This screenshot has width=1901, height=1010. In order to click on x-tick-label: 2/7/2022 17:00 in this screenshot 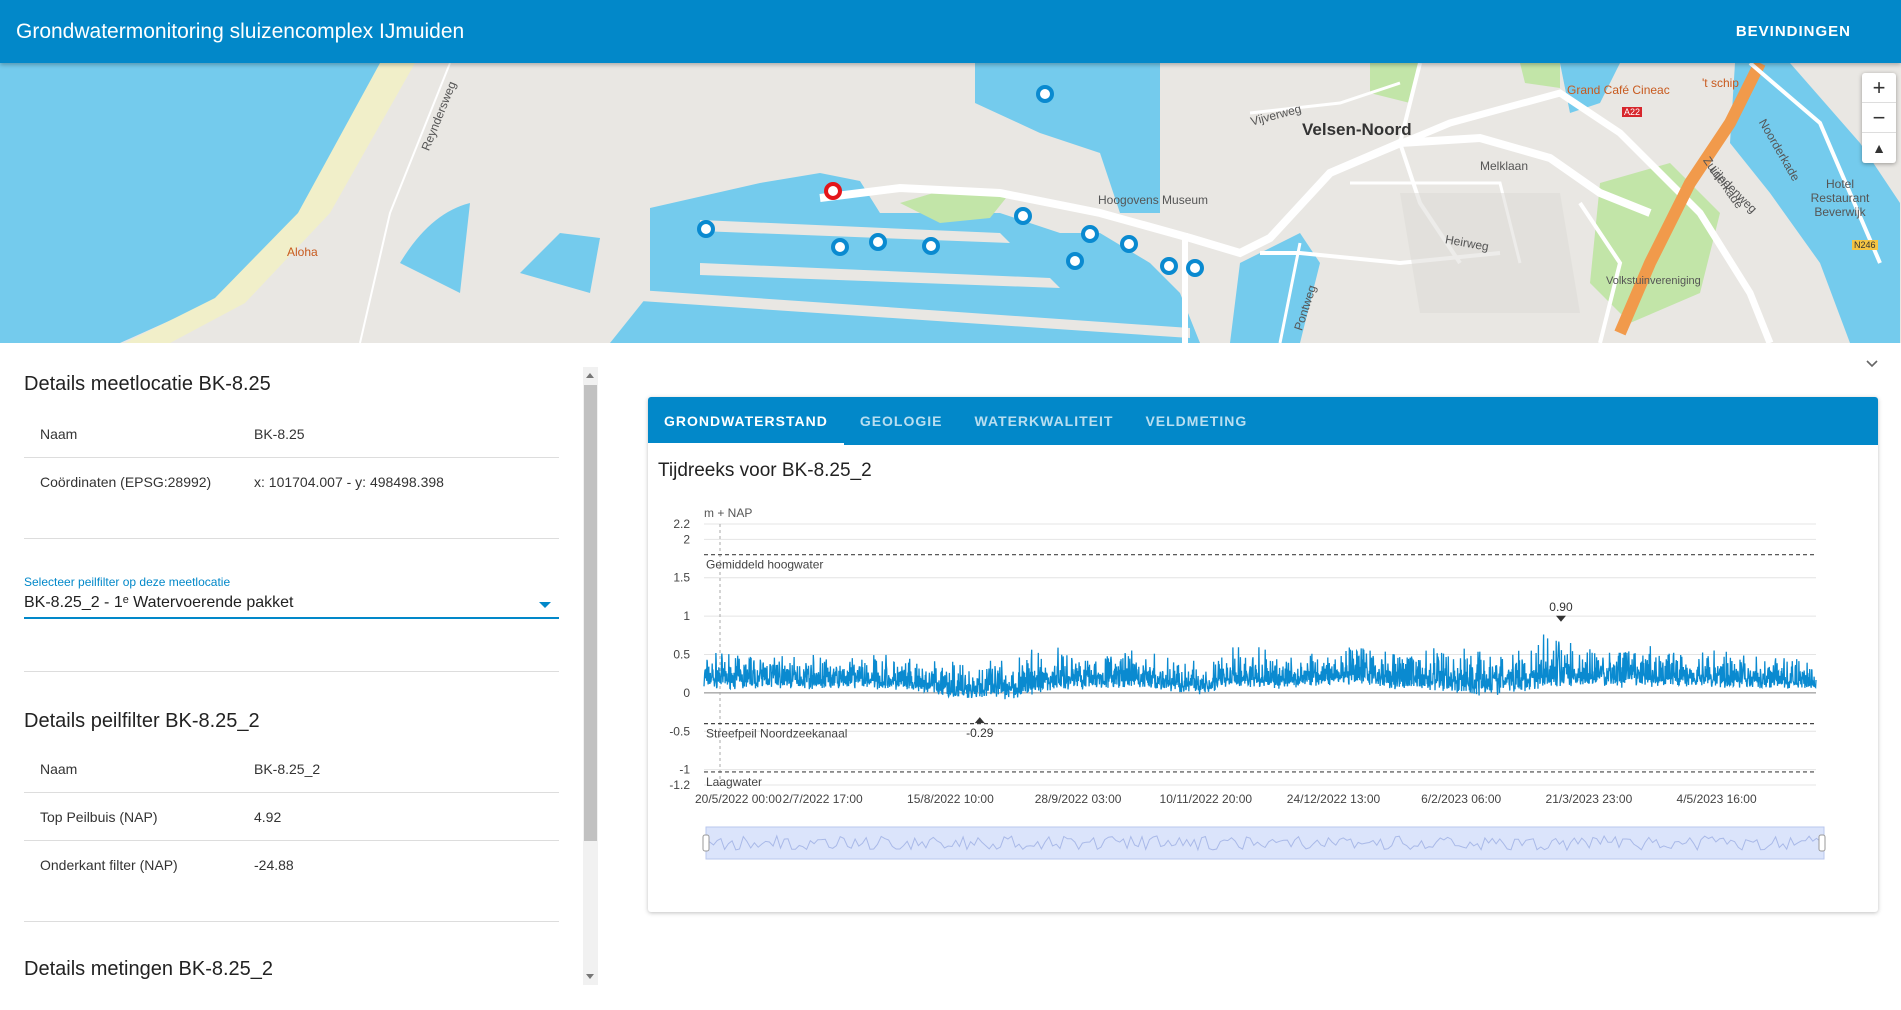, I will do `click(823, 799)`.